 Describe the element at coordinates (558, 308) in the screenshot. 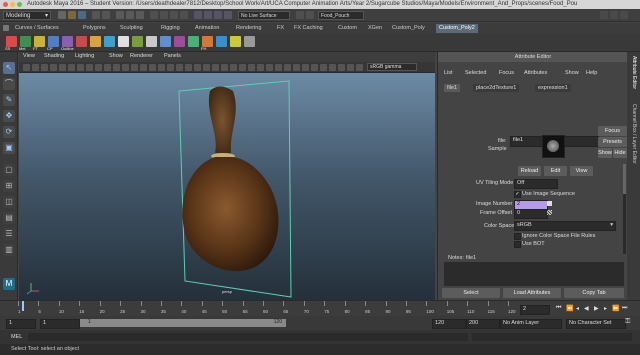

I see `go-to-start-icon: ⏮` at that location.